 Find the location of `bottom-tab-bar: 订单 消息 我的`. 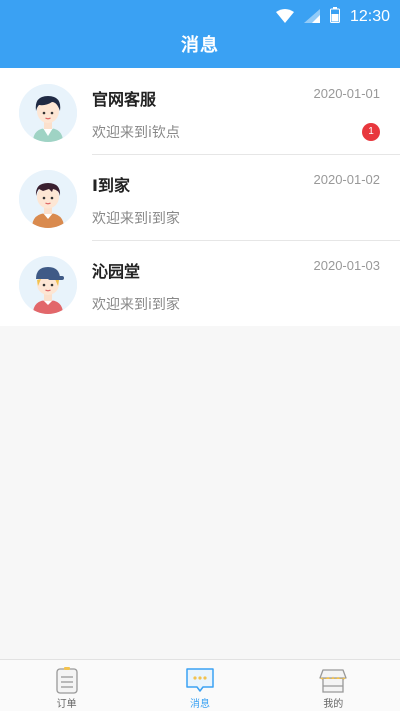

bottom-tab-bar: 订单 消息 我的 is located at coordinates (200, 685).